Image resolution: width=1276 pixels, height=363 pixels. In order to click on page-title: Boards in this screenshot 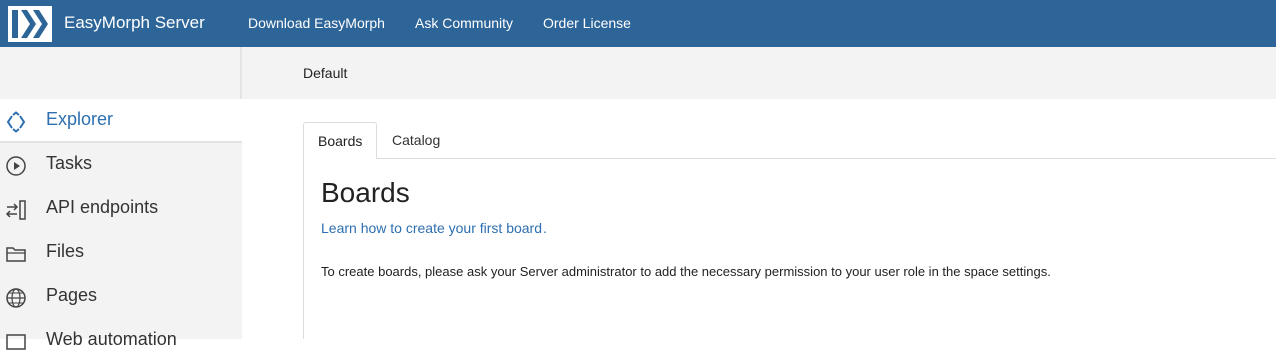, I will do `click(365, 192)`.